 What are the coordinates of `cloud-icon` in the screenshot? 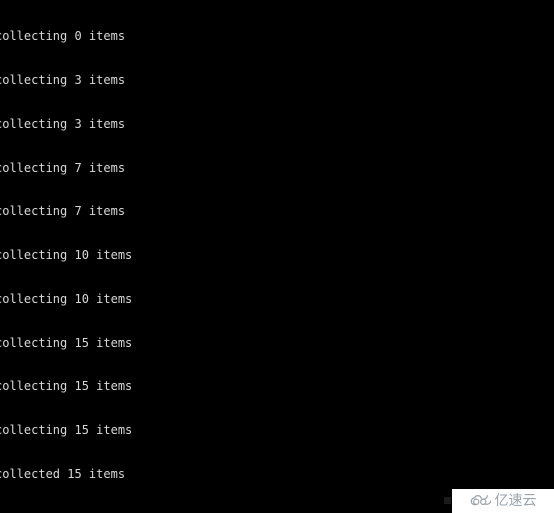 It's located at (481, 501).